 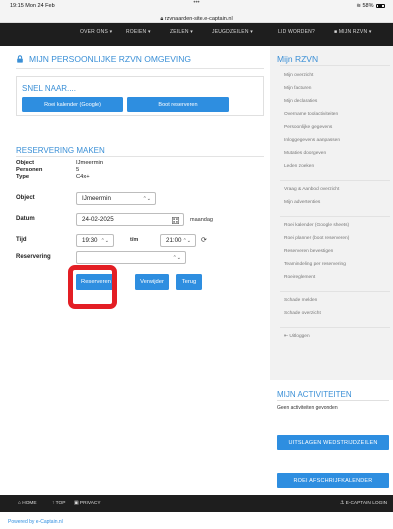 I want to click on detail-label-object: Object, so click(x=25, y=163).